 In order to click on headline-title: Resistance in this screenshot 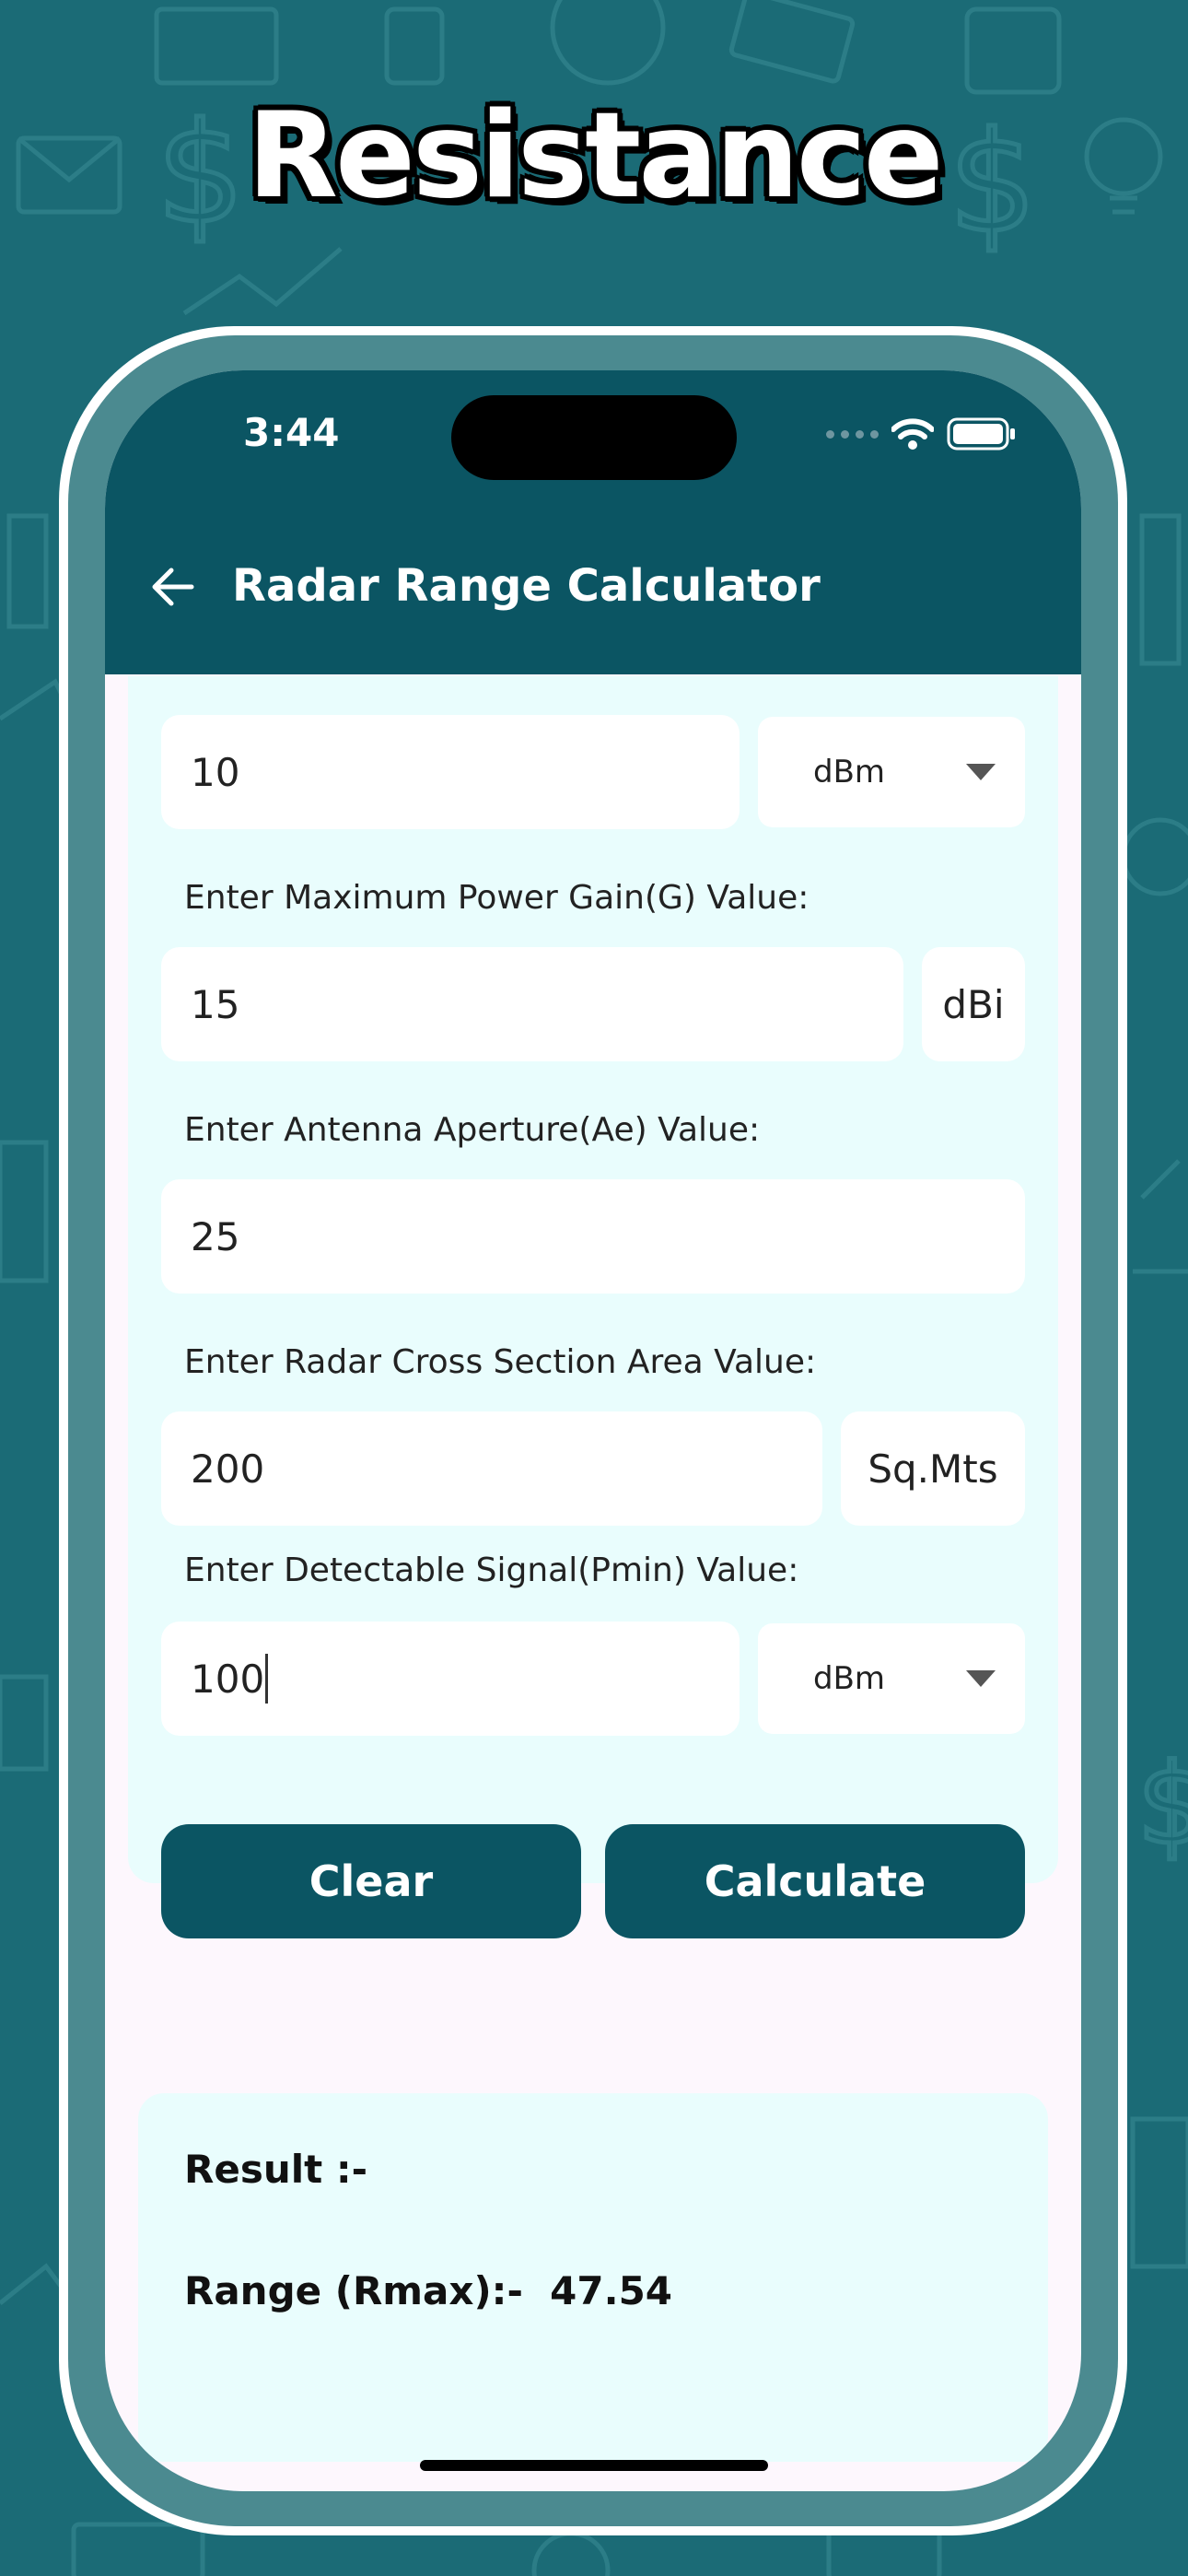, I will do `click(595, 156)`.